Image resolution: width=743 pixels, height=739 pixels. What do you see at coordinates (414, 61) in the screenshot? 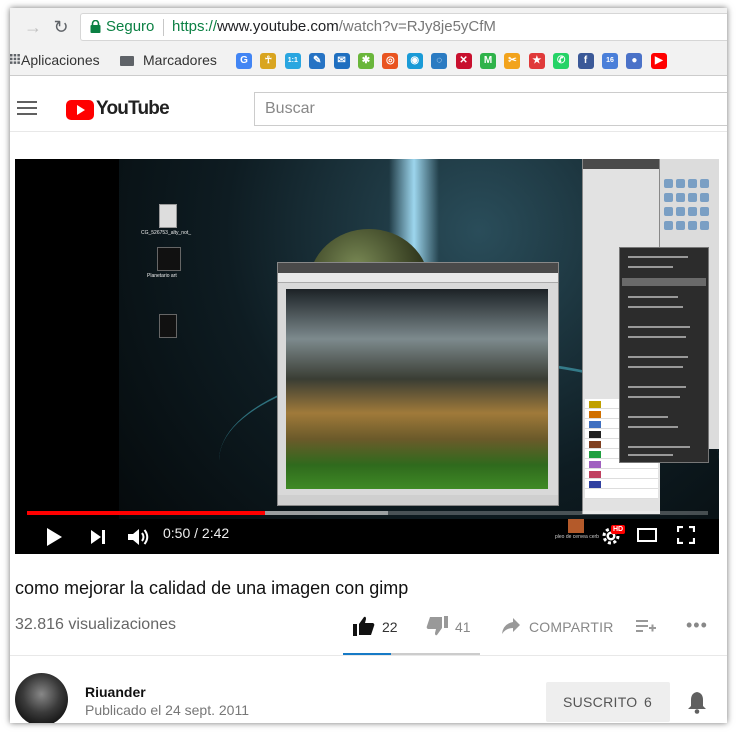
I see `blue-circle-icon: ◉` at bounding box center [414, 61].